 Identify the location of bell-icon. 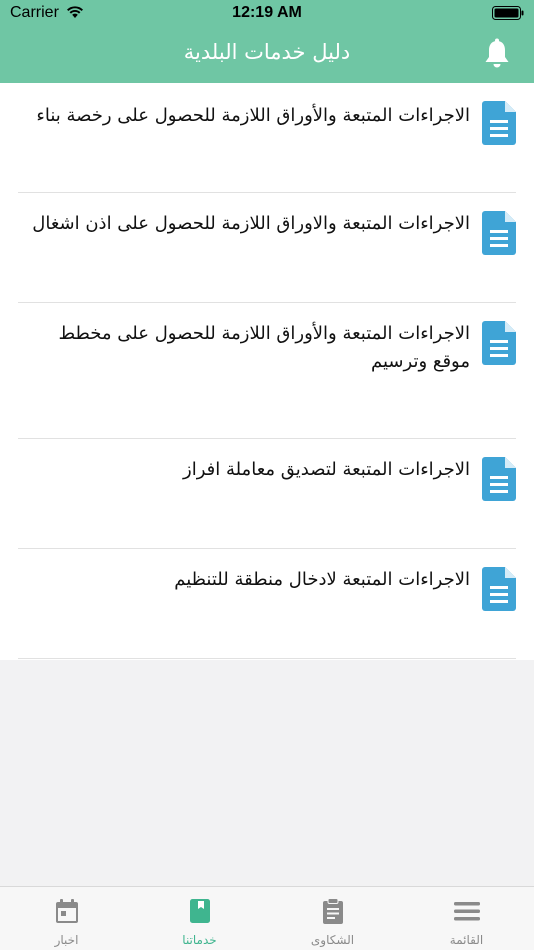
(497, 54).